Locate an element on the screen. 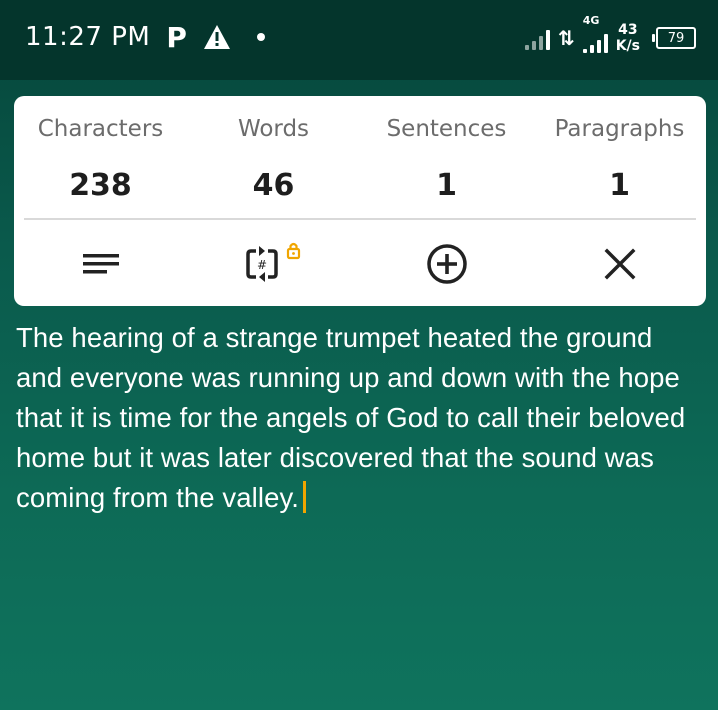  close-button is located at coordinates (619, 264).